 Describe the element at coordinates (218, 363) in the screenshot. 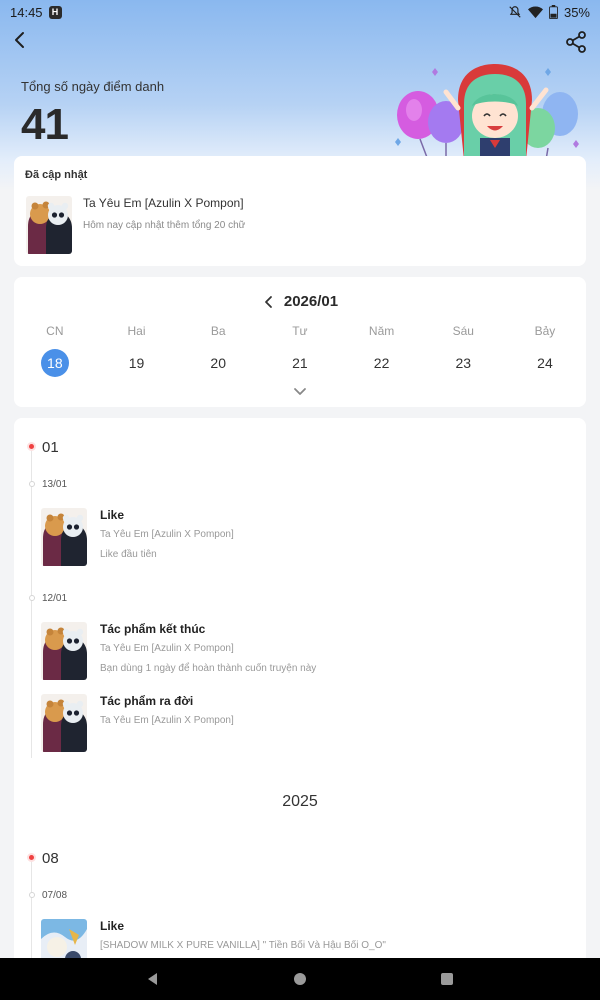

I see `day-number: 20` at that location.